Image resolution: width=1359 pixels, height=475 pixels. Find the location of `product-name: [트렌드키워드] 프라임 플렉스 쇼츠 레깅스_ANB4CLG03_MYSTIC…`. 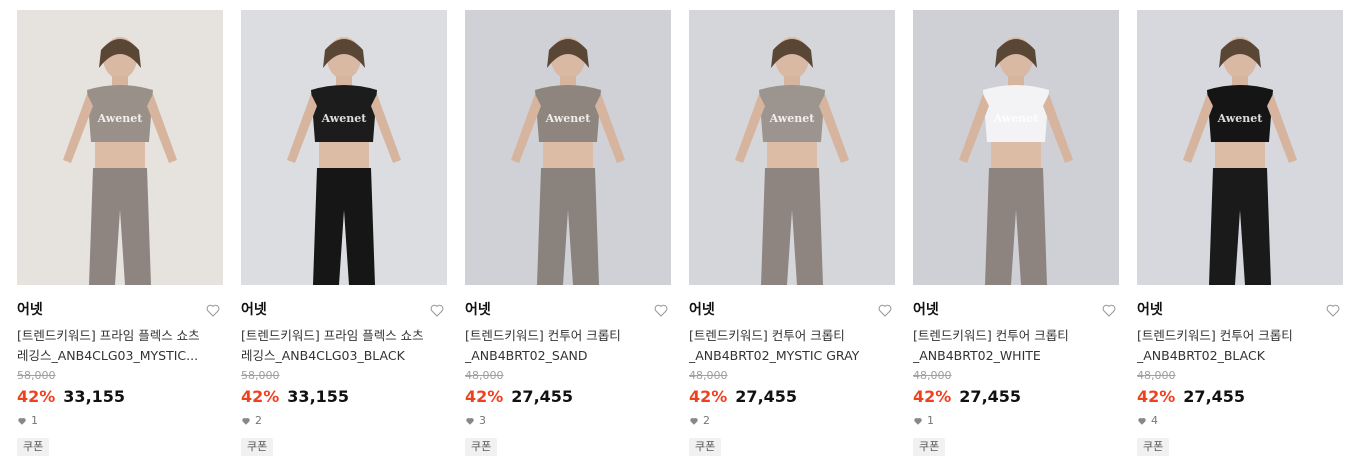

product-name: [트렌드키워드] 프라임 플렉스 쇼츠 레깅스_ANB4CLG03_MYSTIC… is located at coordinates (120, 346).